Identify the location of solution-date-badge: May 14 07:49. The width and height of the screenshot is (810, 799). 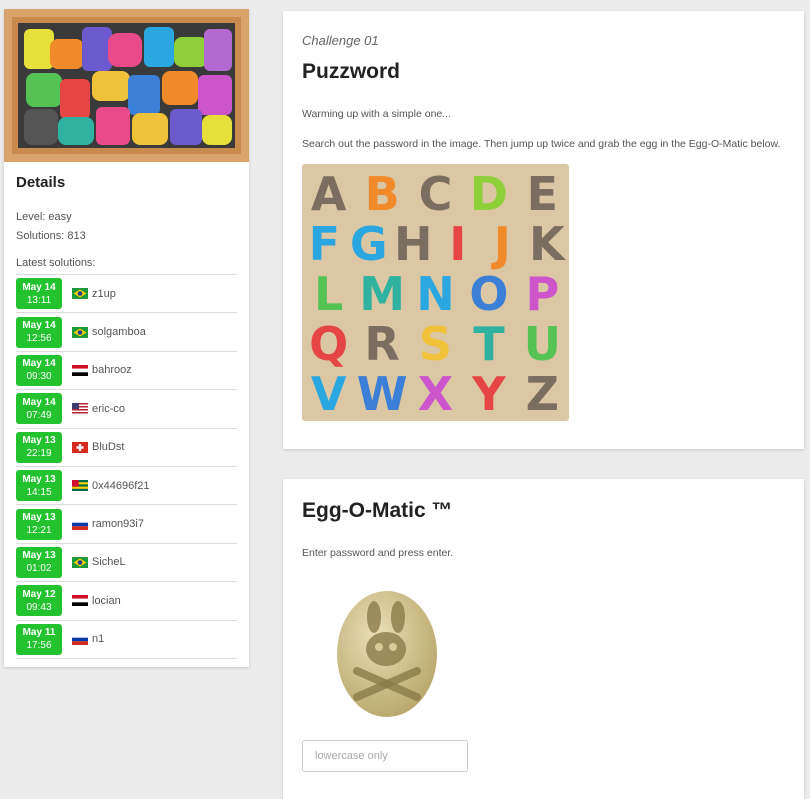
(39, 409).